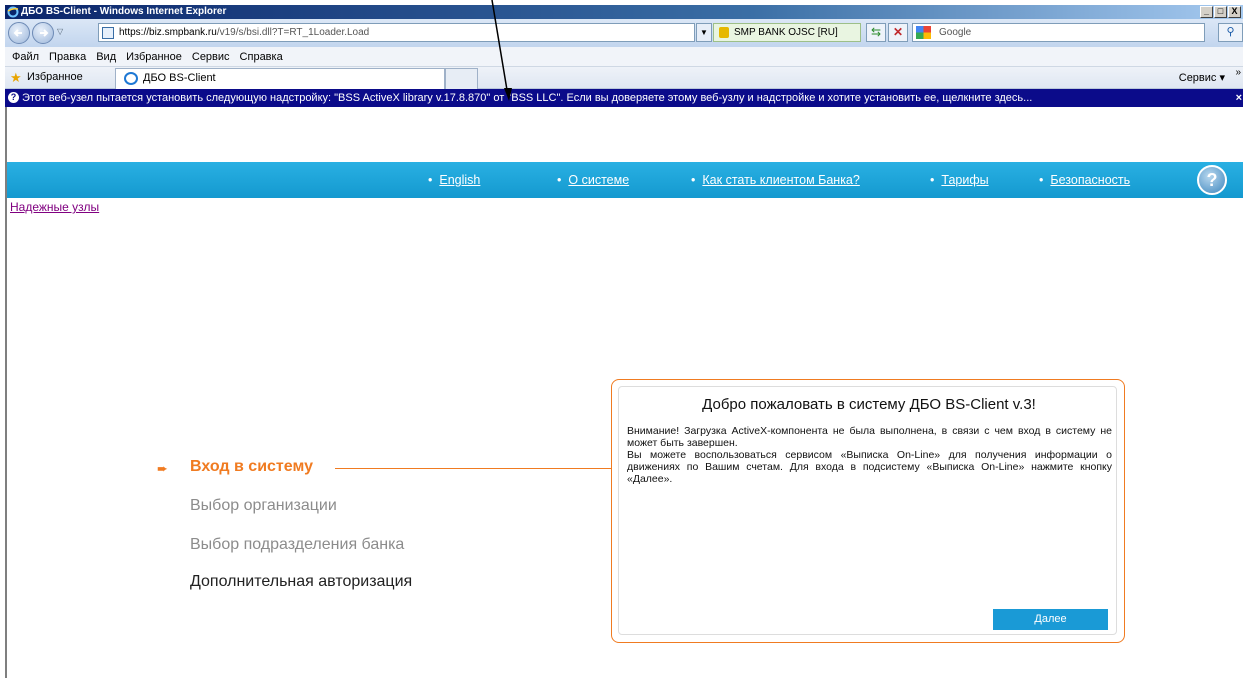 The image size is (1243, 678). What do you see at coordinates (624, 78) in the screenshot?
I see `favorites-tab-bar: ★ Избранное ДБО BS-Client Сервис ▾ »` at bounding box center [624, 78].